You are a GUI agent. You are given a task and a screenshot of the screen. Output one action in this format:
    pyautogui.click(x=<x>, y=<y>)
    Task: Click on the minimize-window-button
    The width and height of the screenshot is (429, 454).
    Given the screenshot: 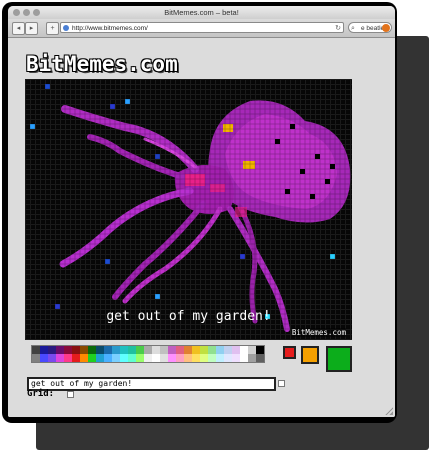 What is the action you would take?
    pyautogui.click(x=26, y=12)
    